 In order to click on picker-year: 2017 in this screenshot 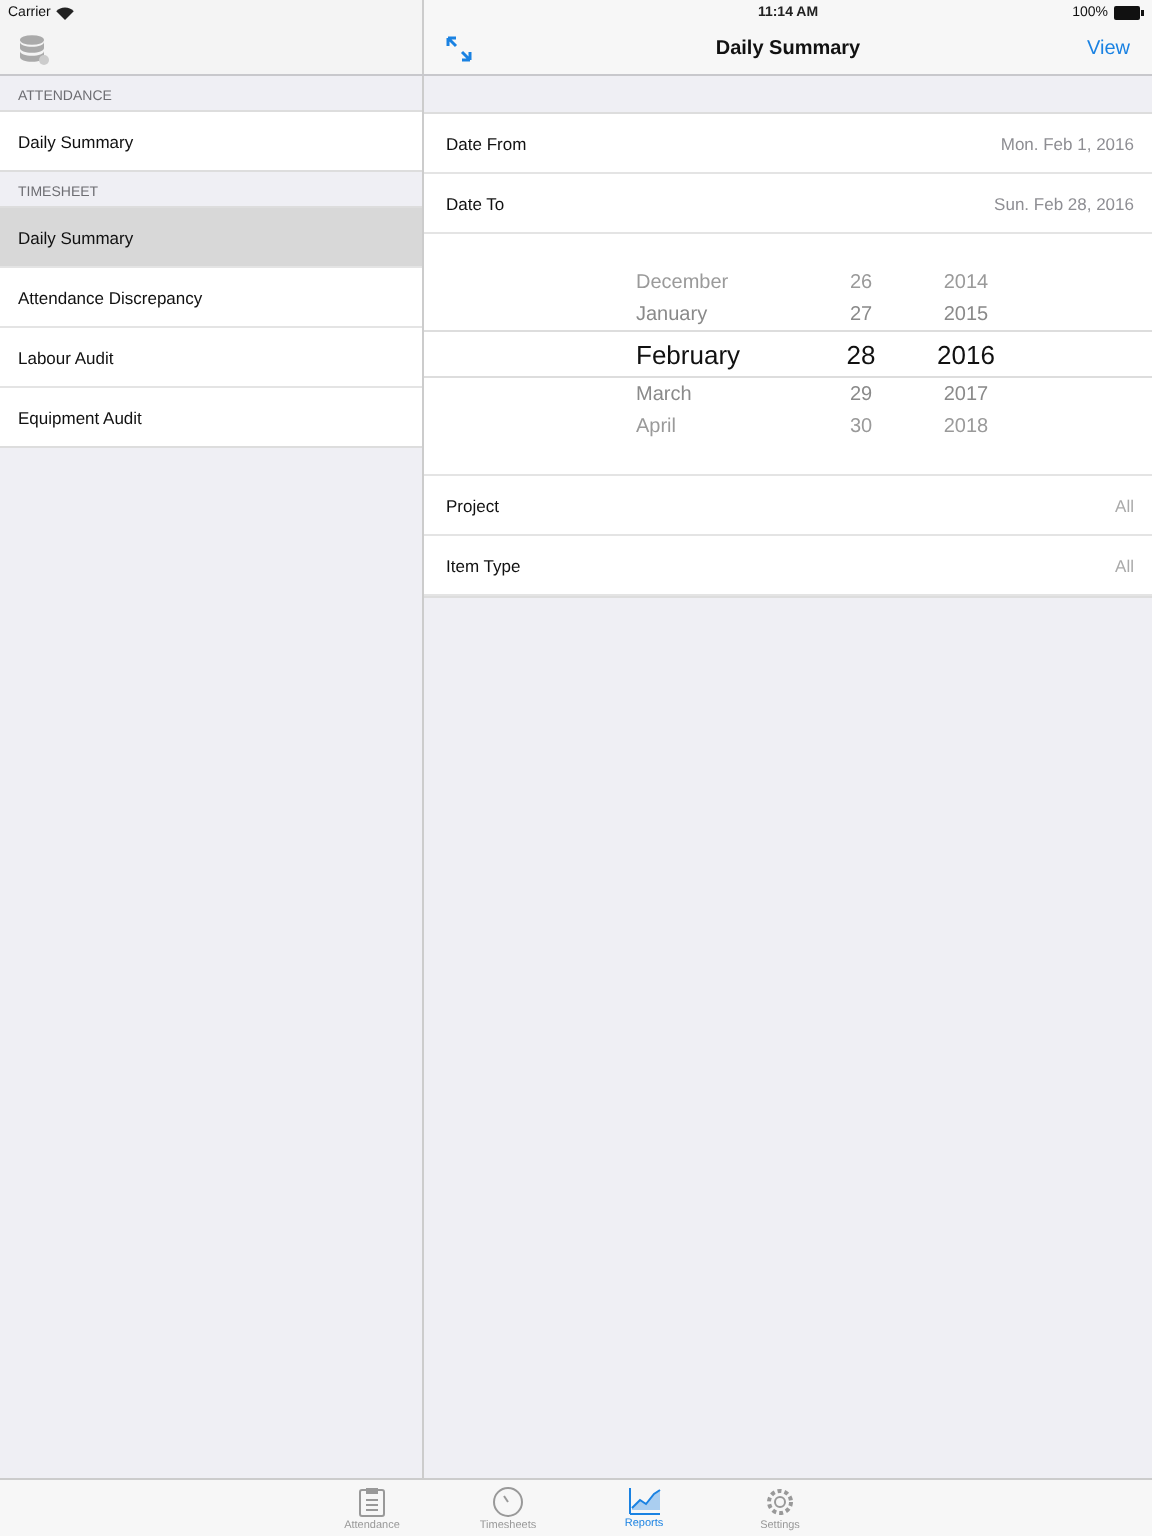, I will do `click(966, 394)`.